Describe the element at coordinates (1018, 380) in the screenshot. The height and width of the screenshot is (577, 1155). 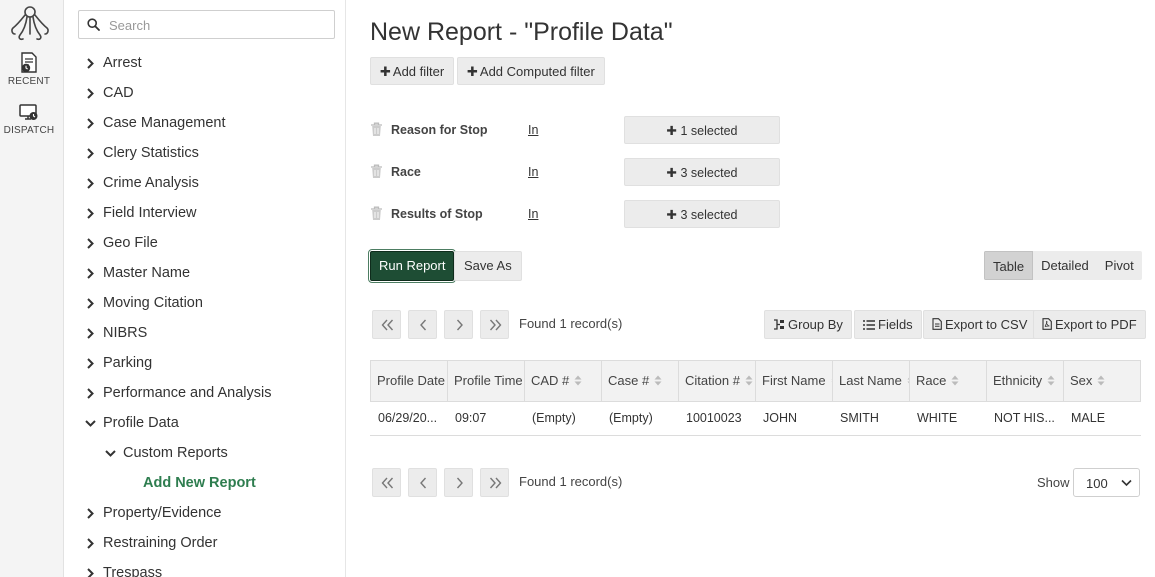
I see `column-header-label: Ethnicity` at that location.